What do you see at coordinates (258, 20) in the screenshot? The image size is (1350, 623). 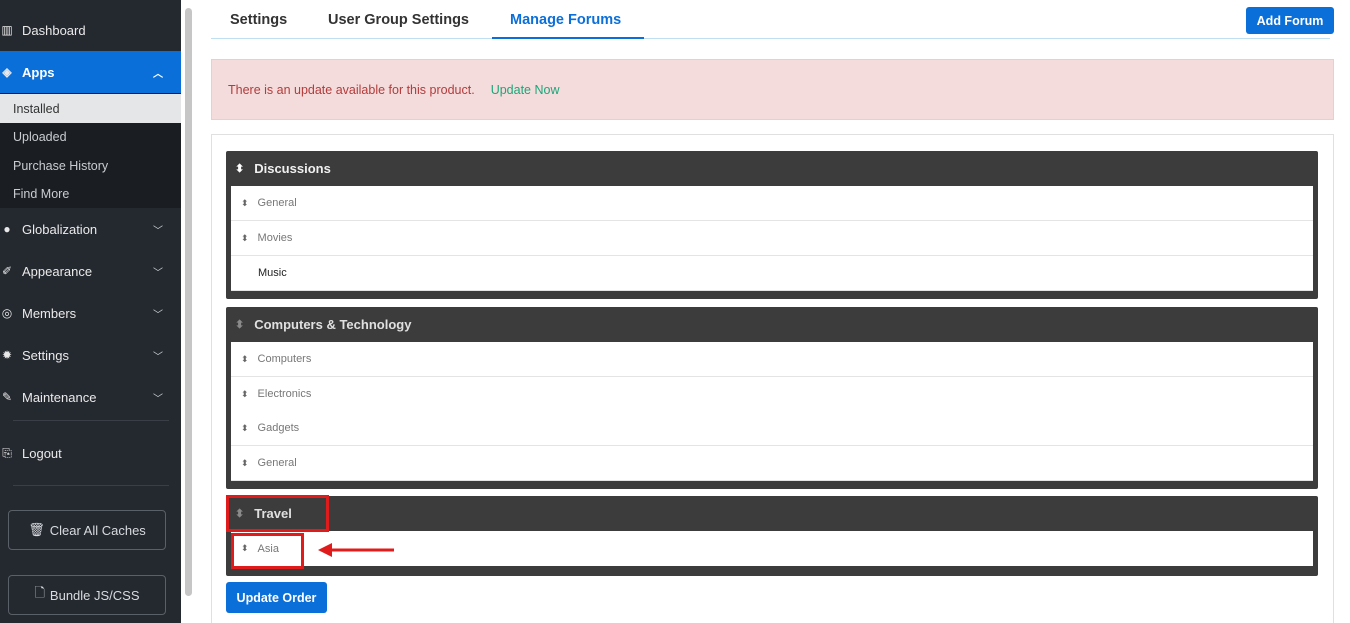 I see `tab-settings: Settings` at bounding box center [258, 20].